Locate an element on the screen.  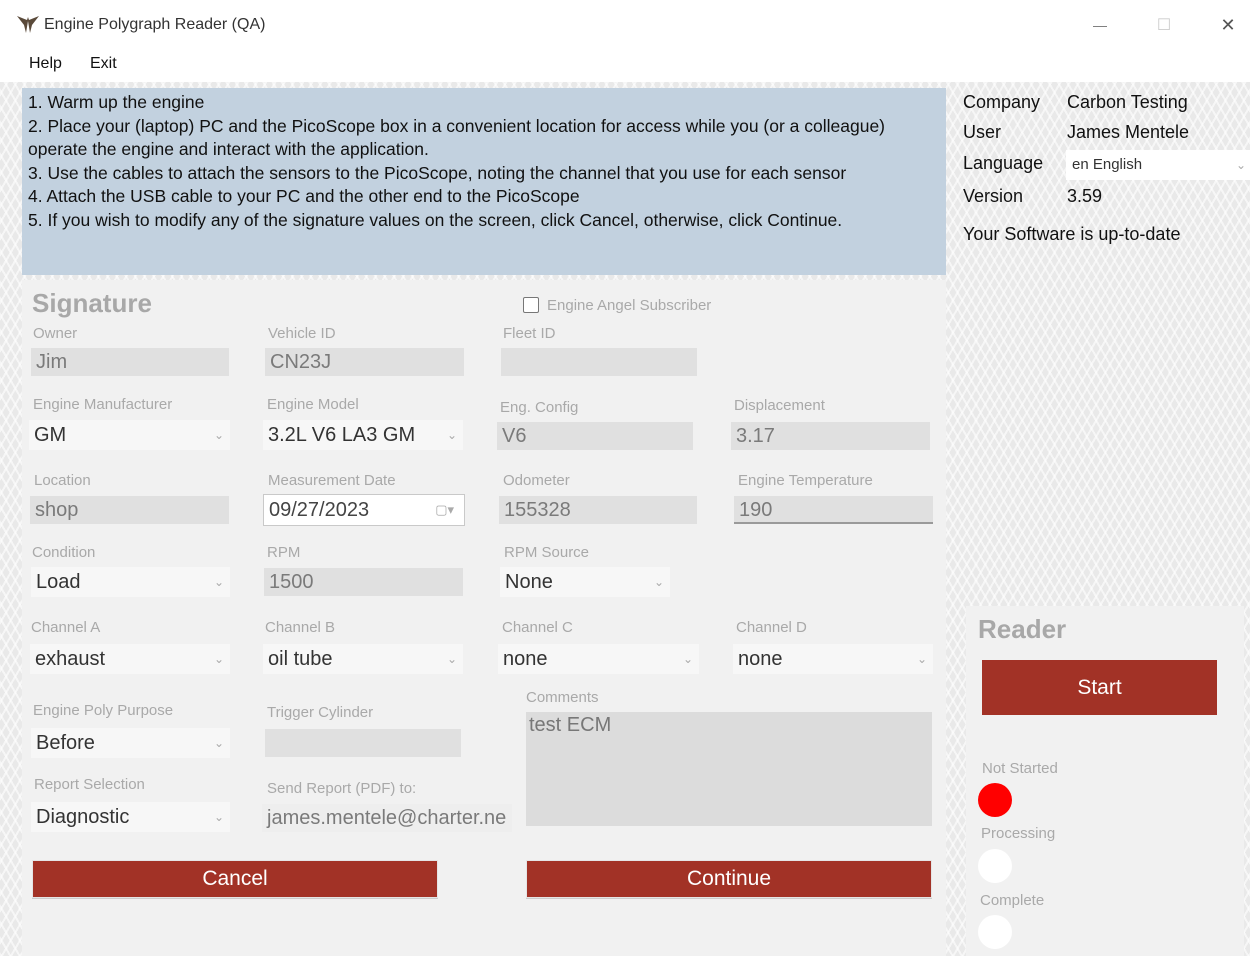
engine-manufacturer-select: GM ⌄ is located at coordinates (129, 435).